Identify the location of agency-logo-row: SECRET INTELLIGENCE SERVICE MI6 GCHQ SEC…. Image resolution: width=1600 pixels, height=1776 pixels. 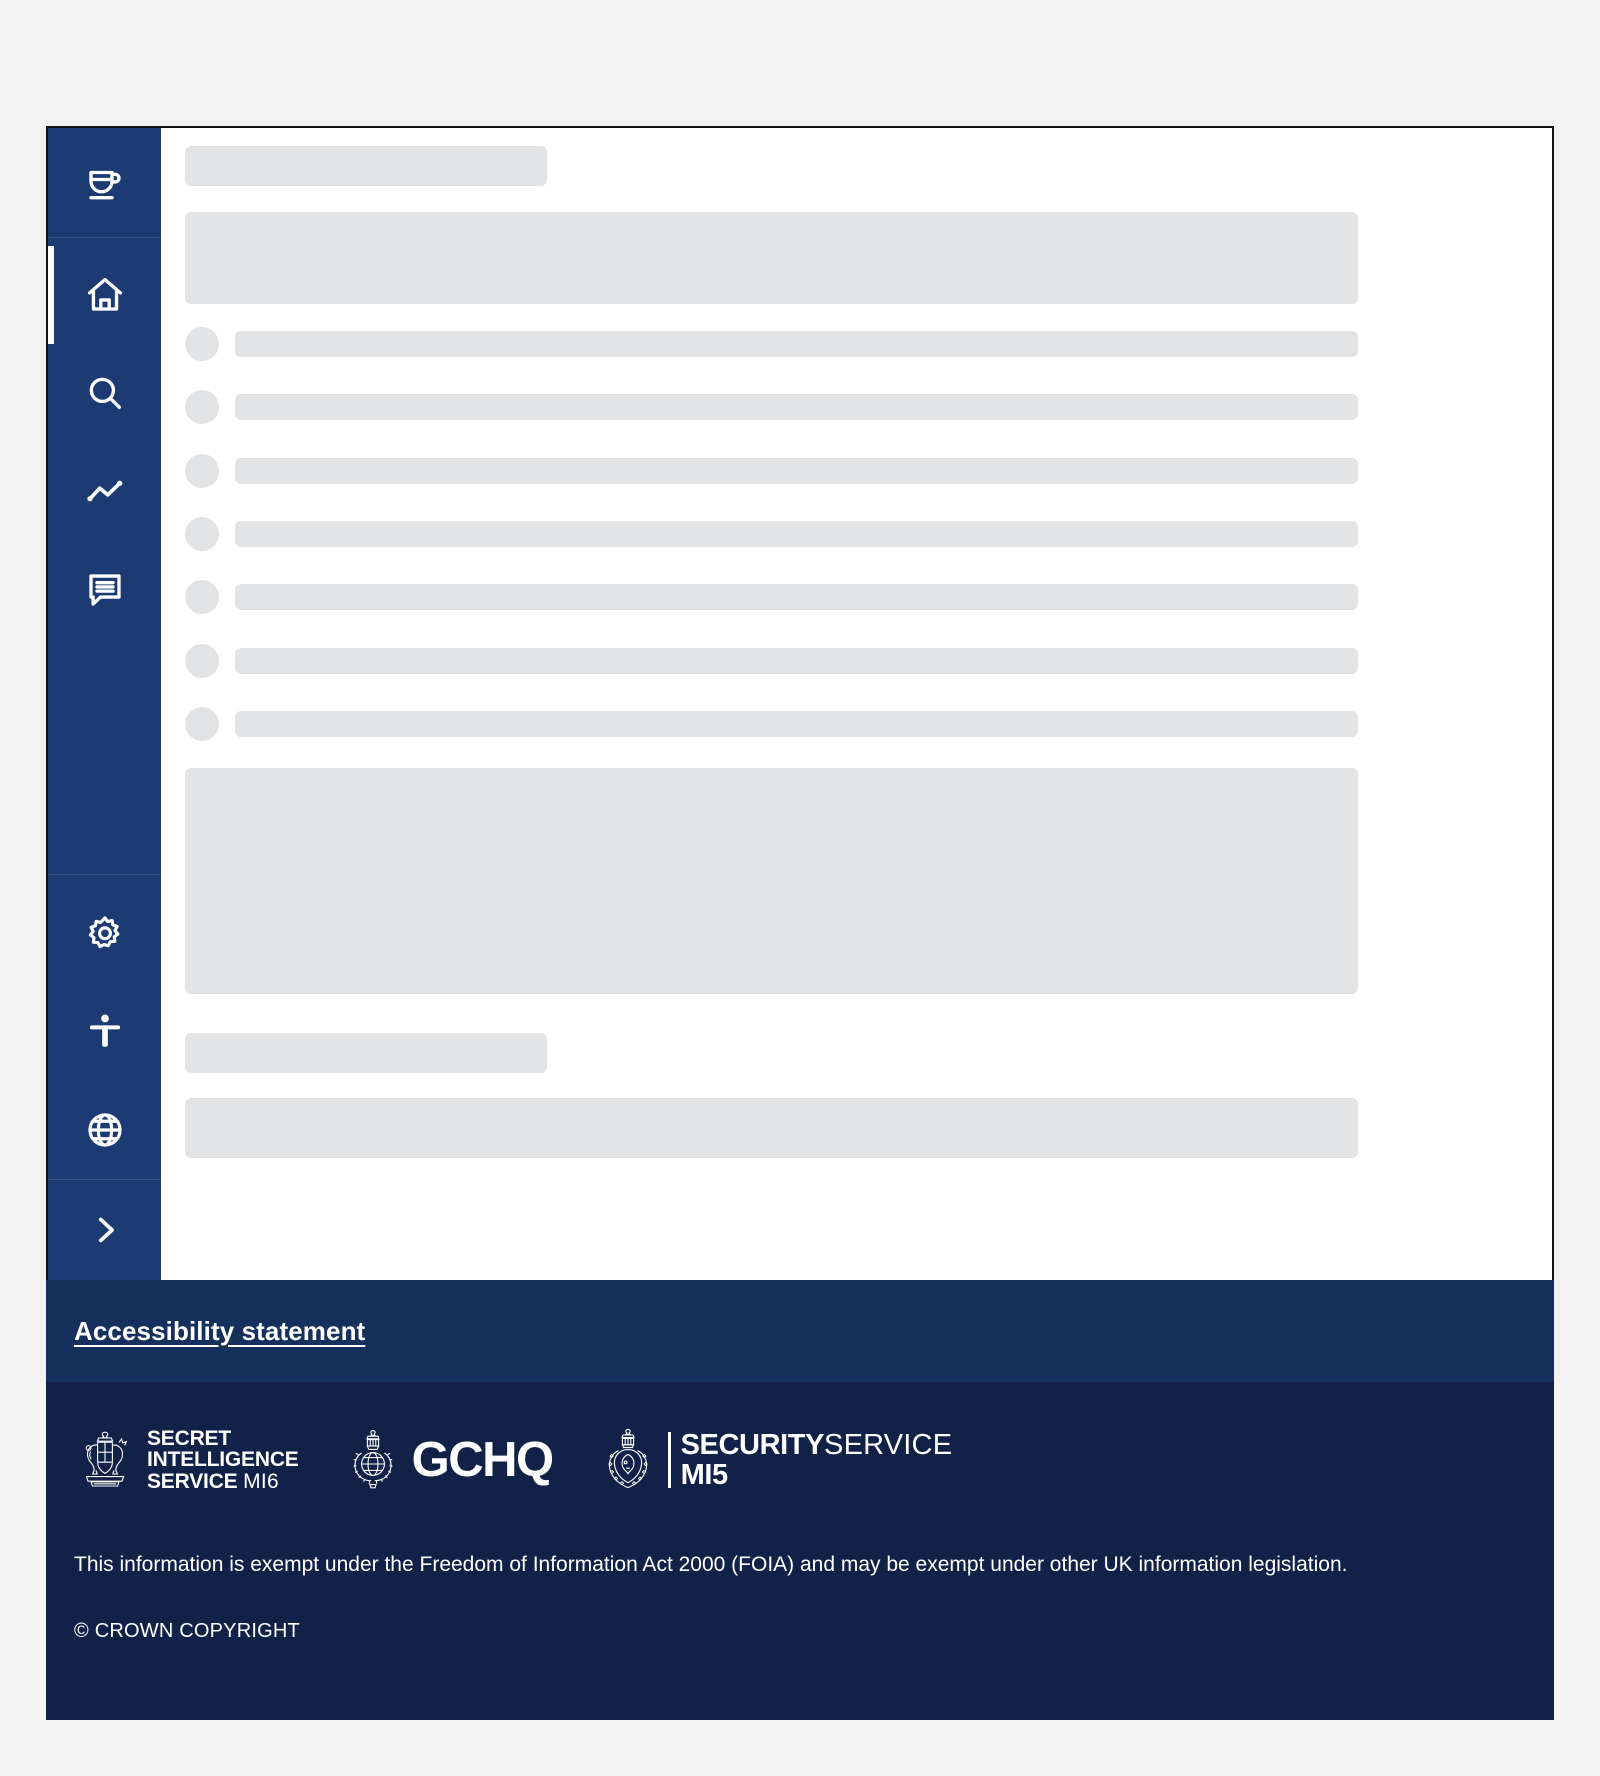
(800, 1460).